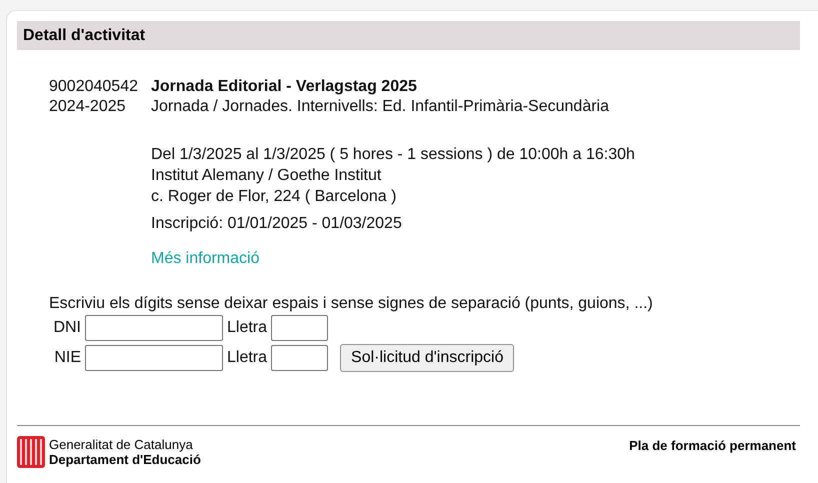  Describe the element at coordinates (427, 358) in the screenshot. I see `submit-button: Sol·licitud d'inscripció` at that location.